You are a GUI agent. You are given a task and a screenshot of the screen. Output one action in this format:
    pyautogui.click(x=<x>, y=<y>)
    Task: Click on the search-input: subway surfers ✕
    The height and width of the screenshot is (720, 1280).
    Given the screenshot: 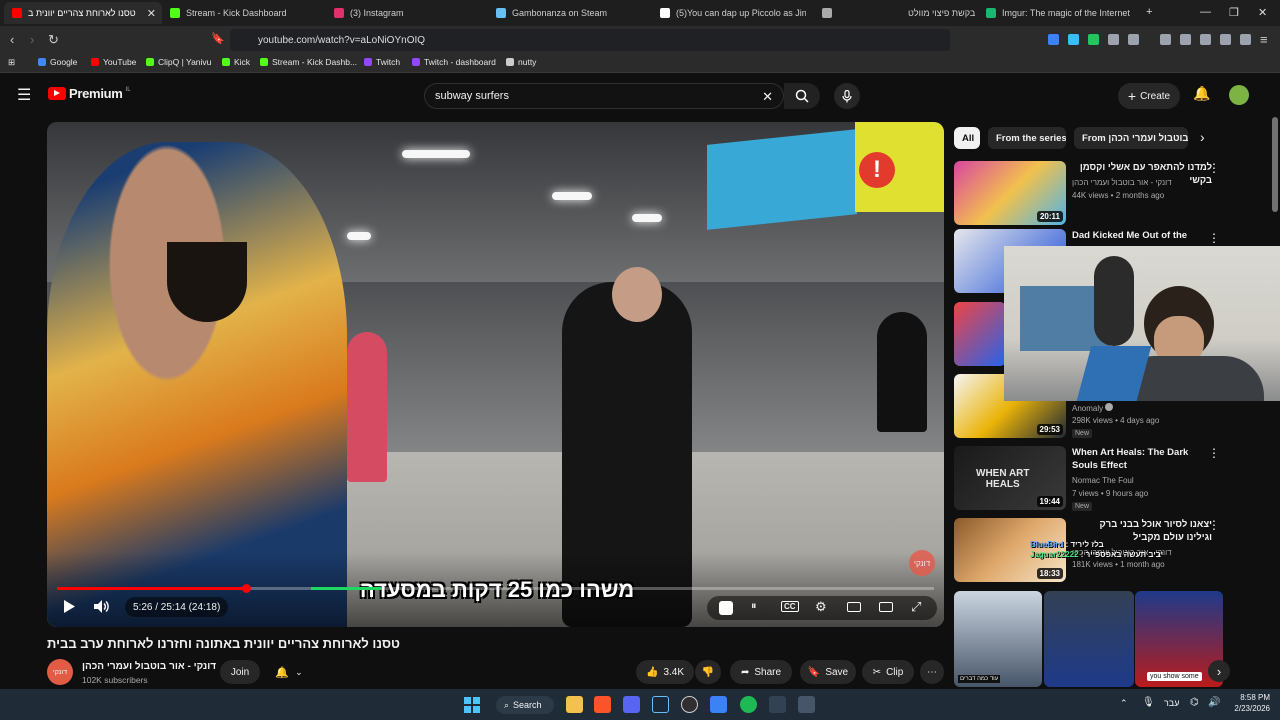 What is the action you would take?
    pyautogui.click(x=604, y=96)
    